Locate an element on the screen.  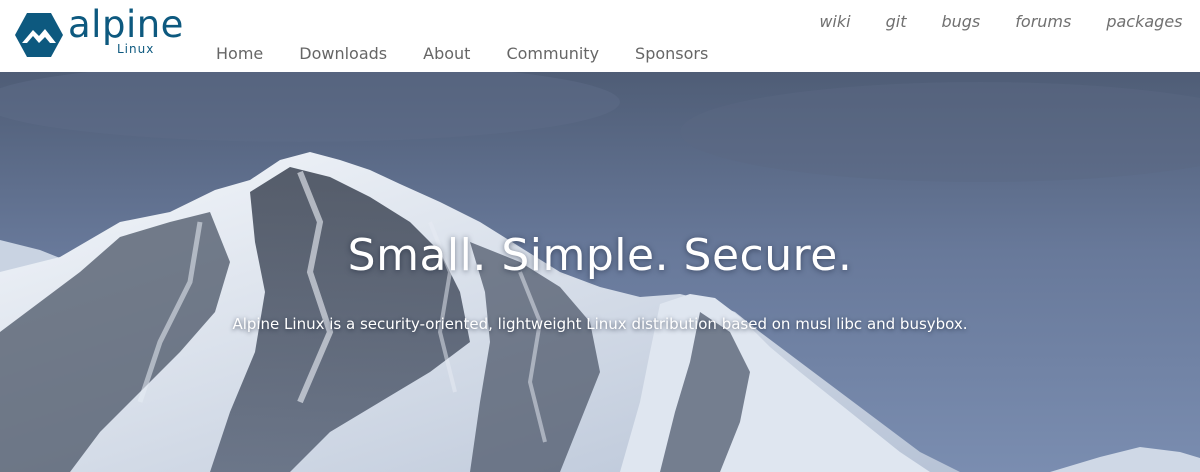
nav-link-about: About is located at coordinates (446, 54).